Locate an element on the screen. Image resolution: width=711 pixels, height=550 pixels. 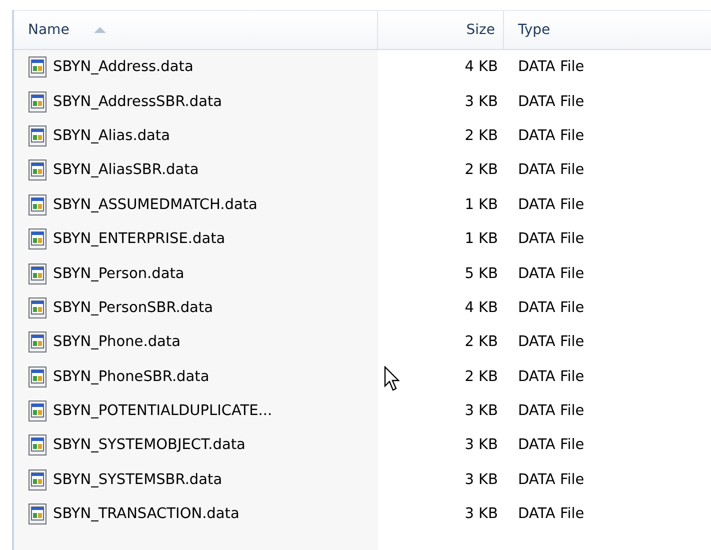
file-name: SBYN_AliasSBR.data is located at coordinates (126, 170).